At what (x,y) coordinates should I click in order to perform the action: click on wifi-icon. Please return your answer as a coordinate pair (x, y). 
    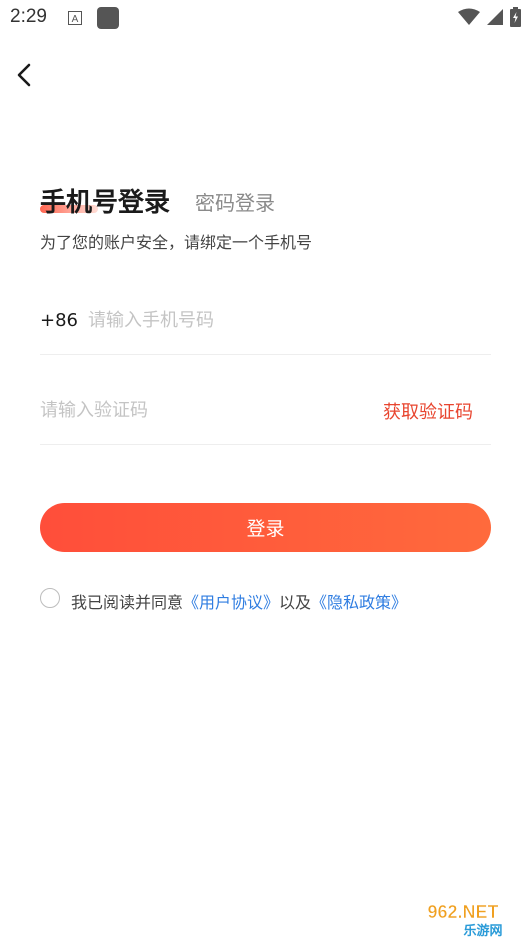
    Looking at the image, I should click on (469, 16).